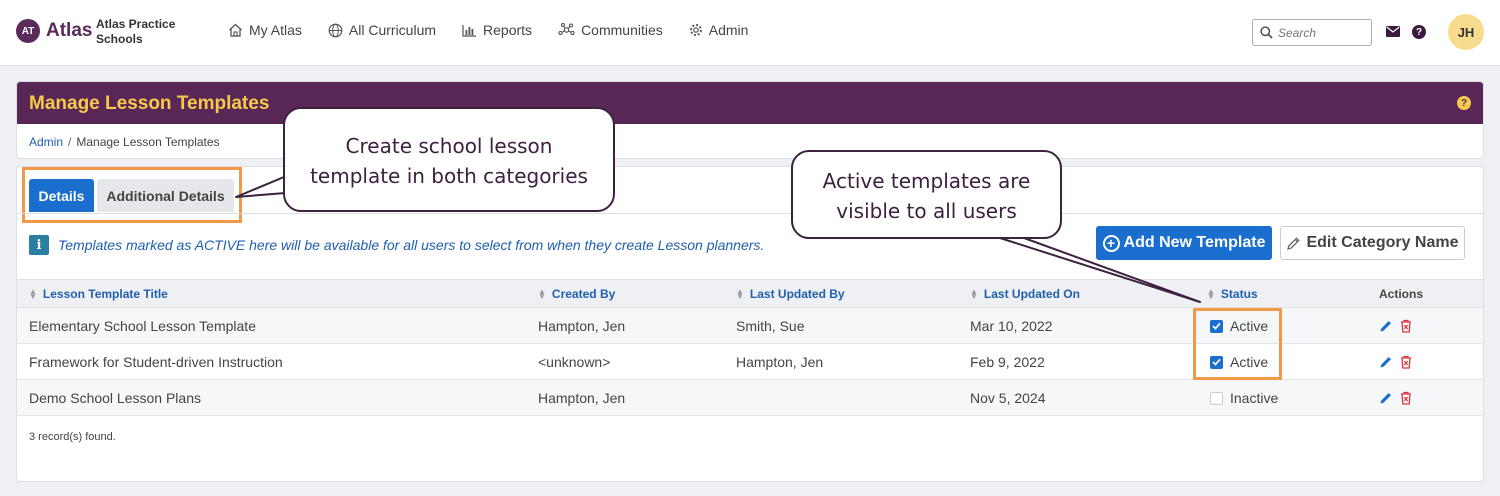 The height and width of the screenshot is (496, 1500). I want to click on tab-additional-details: Additional Details, so click(165, 195).